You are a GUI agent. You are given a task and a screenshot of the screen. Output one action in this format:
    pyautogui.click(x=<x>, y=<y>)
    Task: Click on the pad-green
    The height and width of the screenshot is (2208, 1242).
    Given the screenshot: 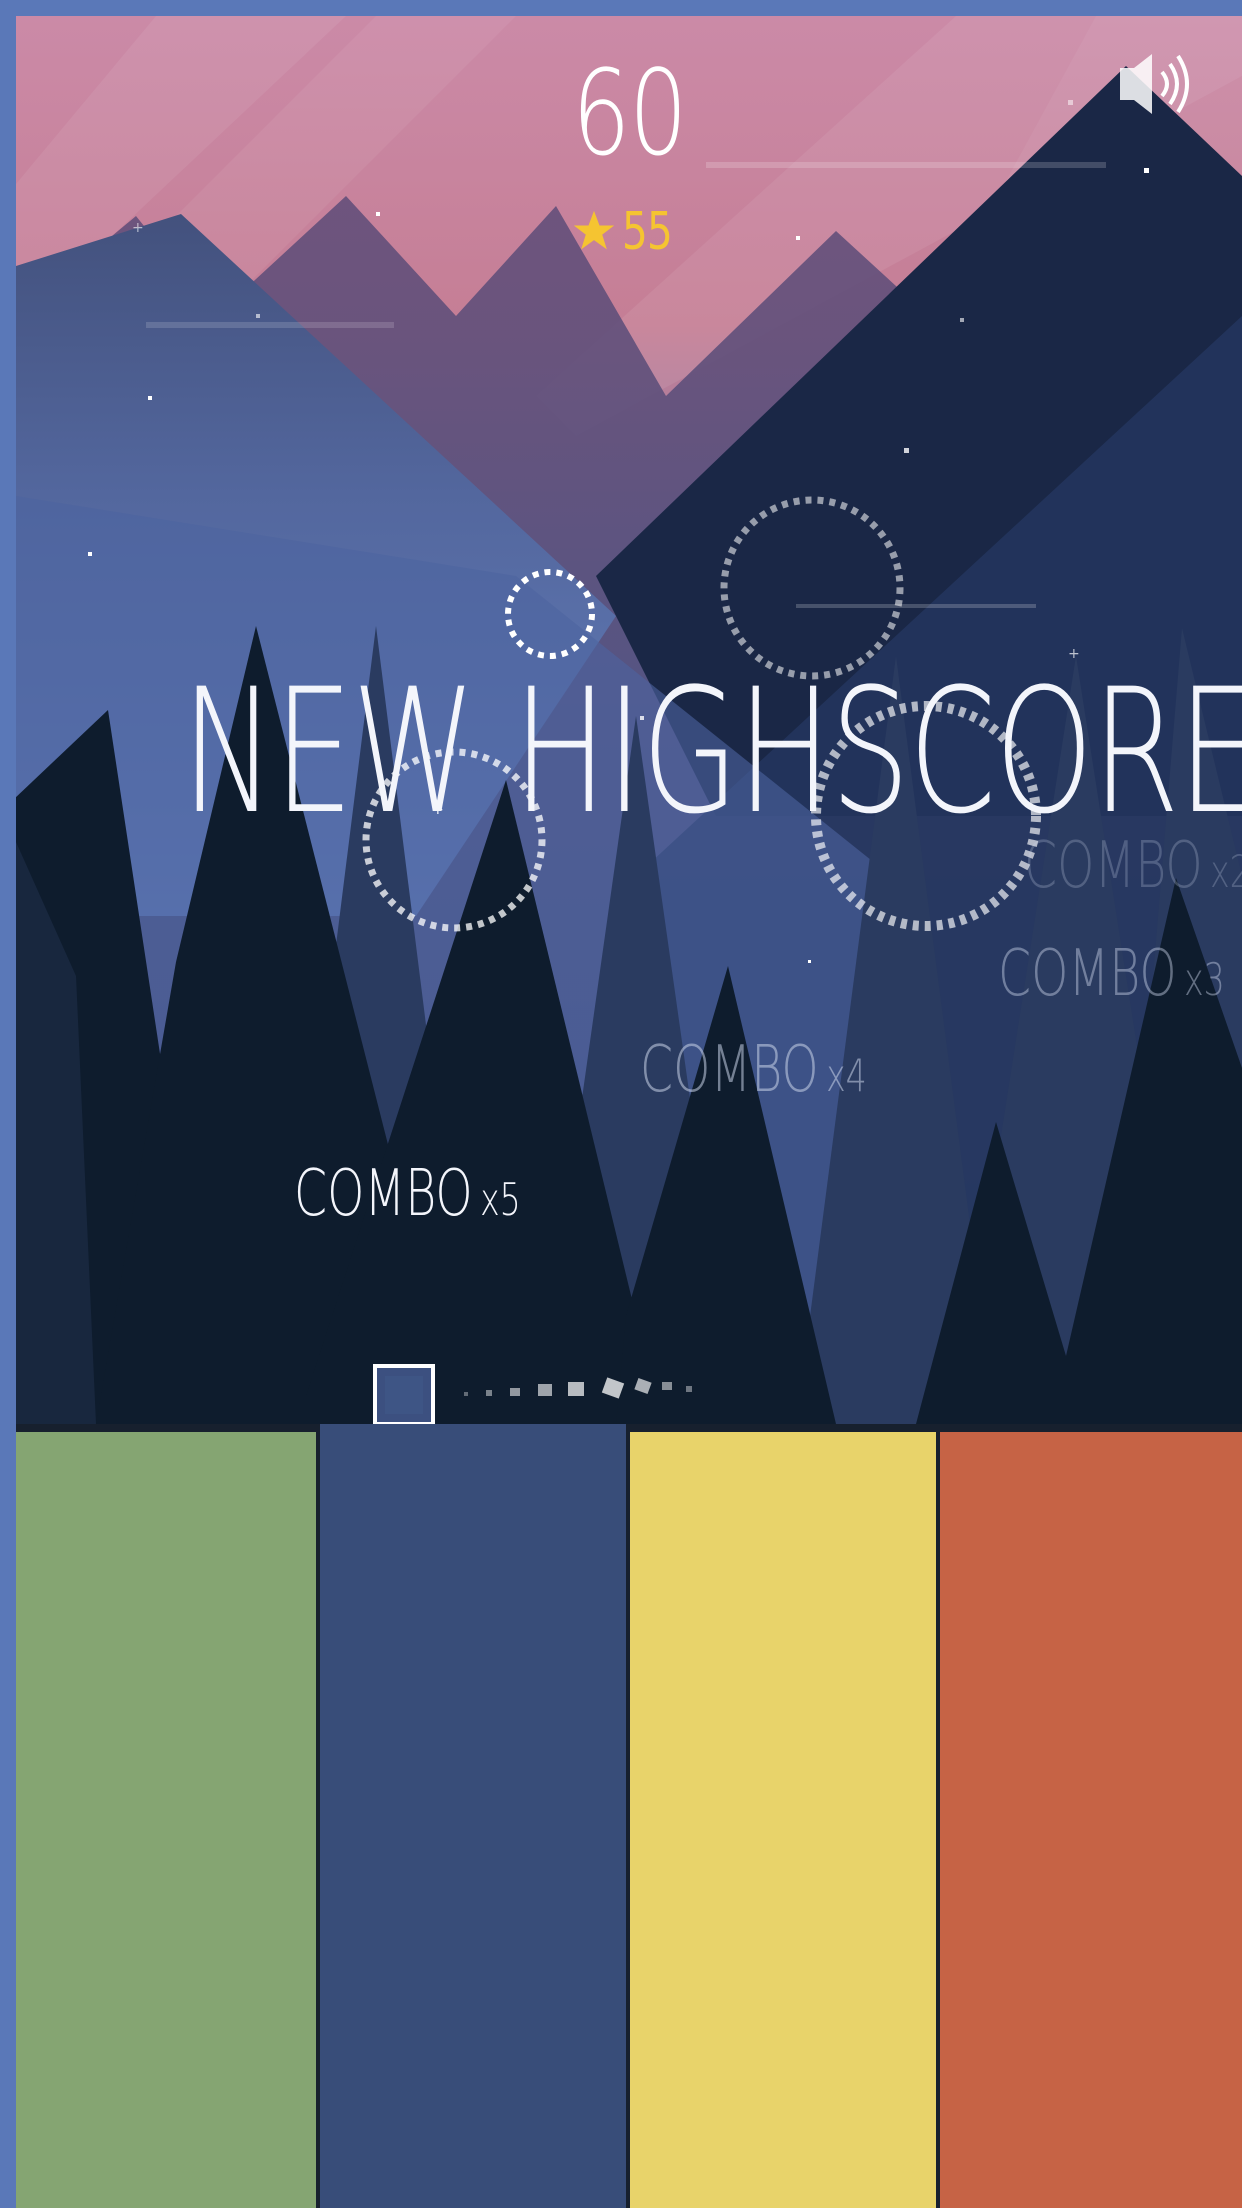 What is the action you would take?
    pyautogui.click(x=166, y=1820)
    